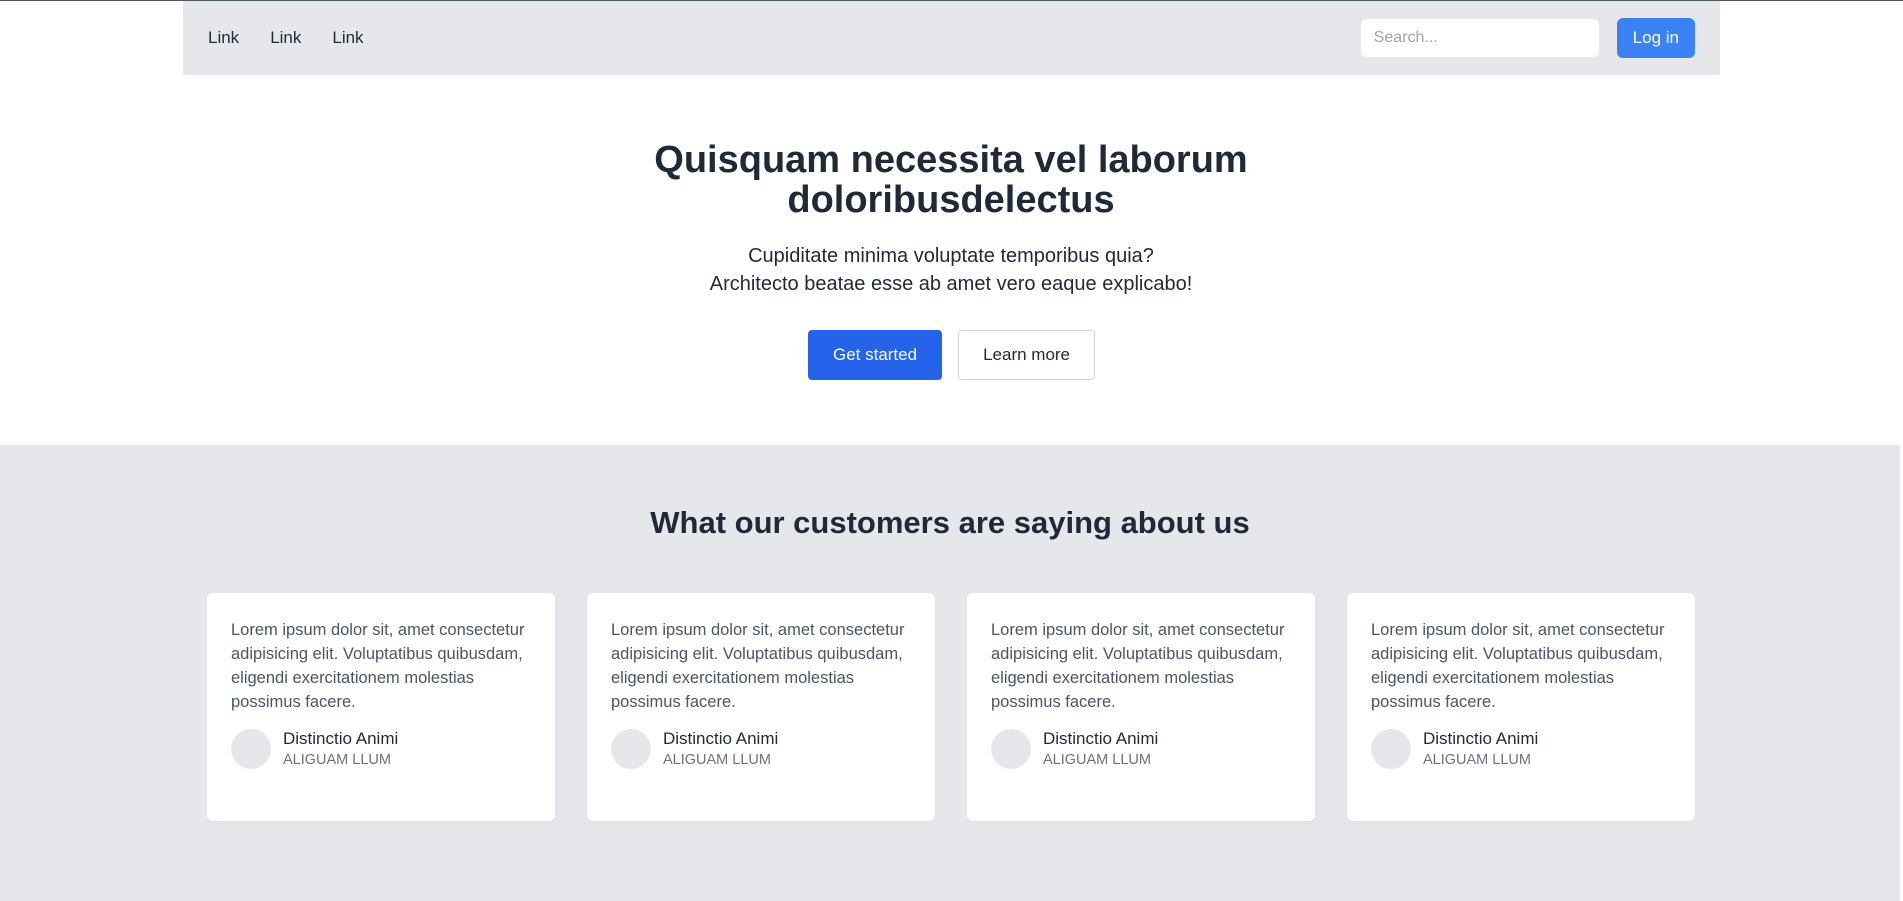  I want to click on get-started-button: Get started, so click(875, 355).